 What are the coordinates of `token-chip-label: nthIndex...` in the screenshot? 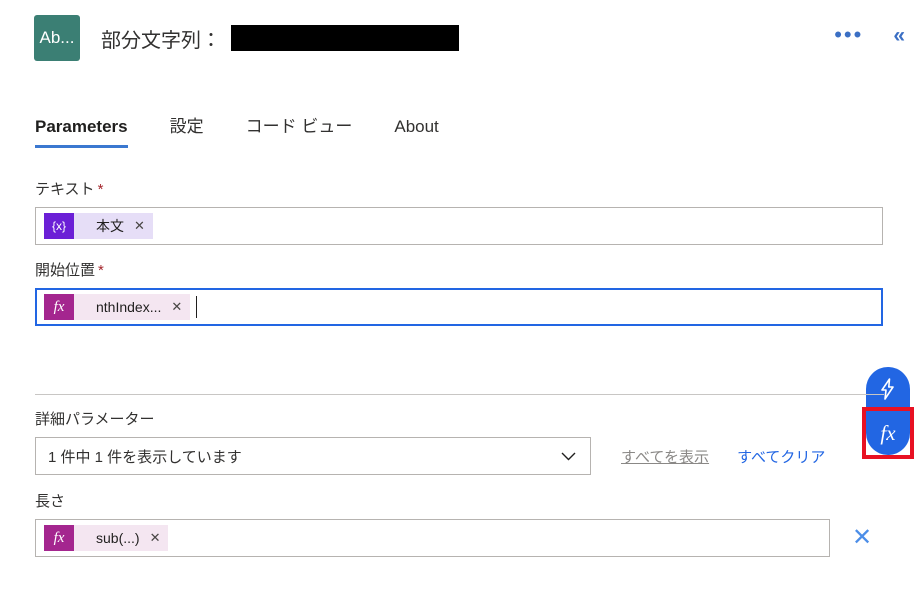 It's located at (129, 307).